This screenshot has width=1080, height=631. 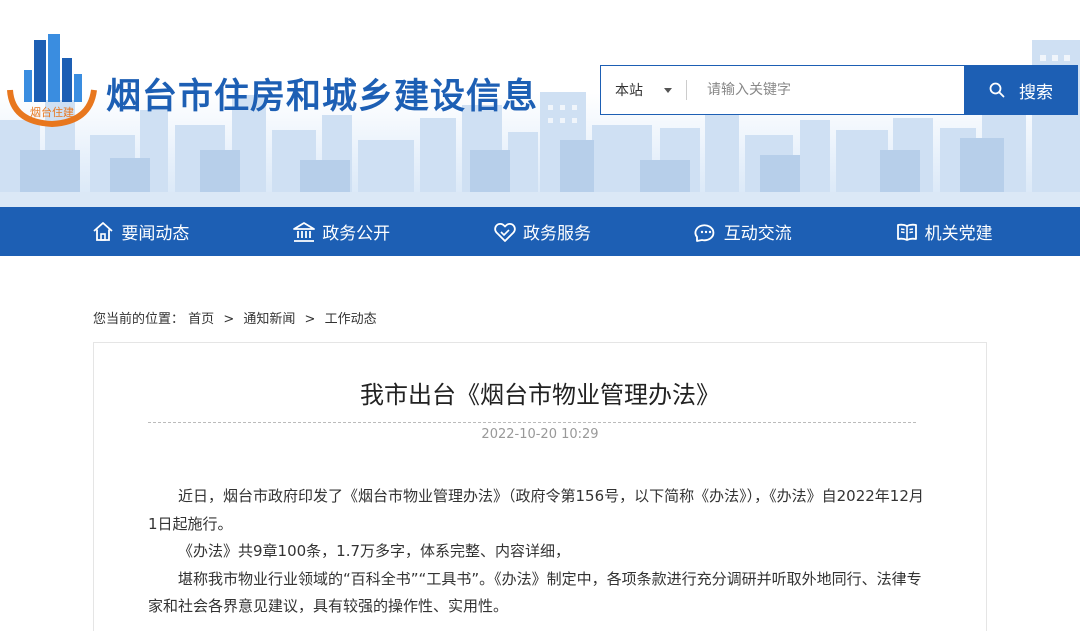 I want to click on nav-item-interaction: 互动交流, so click(x=743, y=231).